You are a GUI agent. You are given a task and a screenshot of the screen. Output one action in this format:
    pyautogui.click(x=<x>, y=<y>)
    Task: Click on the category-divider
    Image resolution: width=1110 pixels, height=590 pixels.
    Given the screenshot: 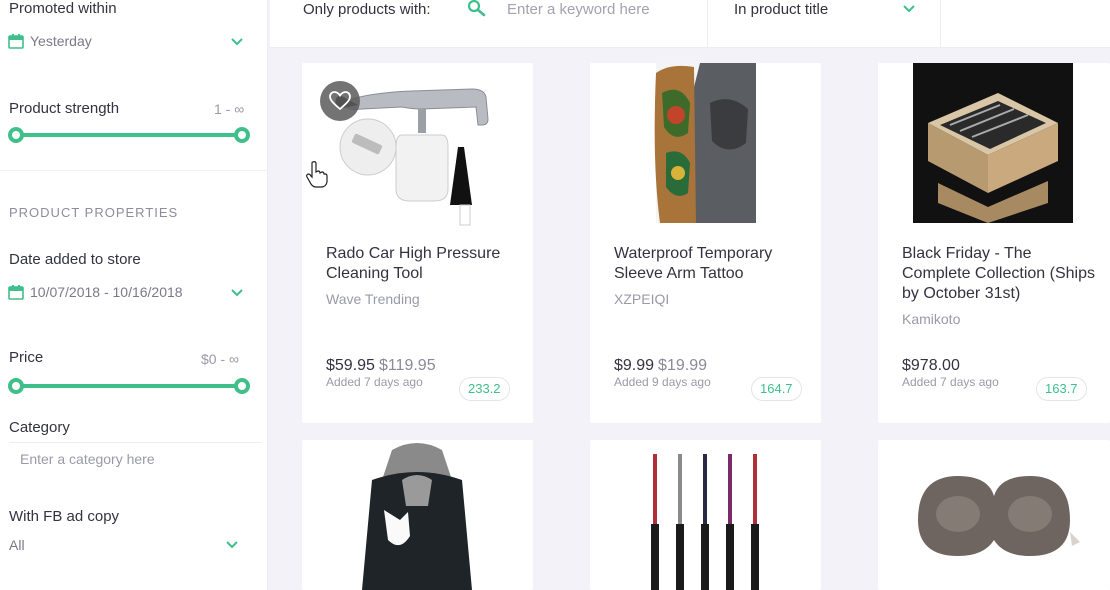 What is the action you would take?
    pyautogui.click(x=135, y=442)
    